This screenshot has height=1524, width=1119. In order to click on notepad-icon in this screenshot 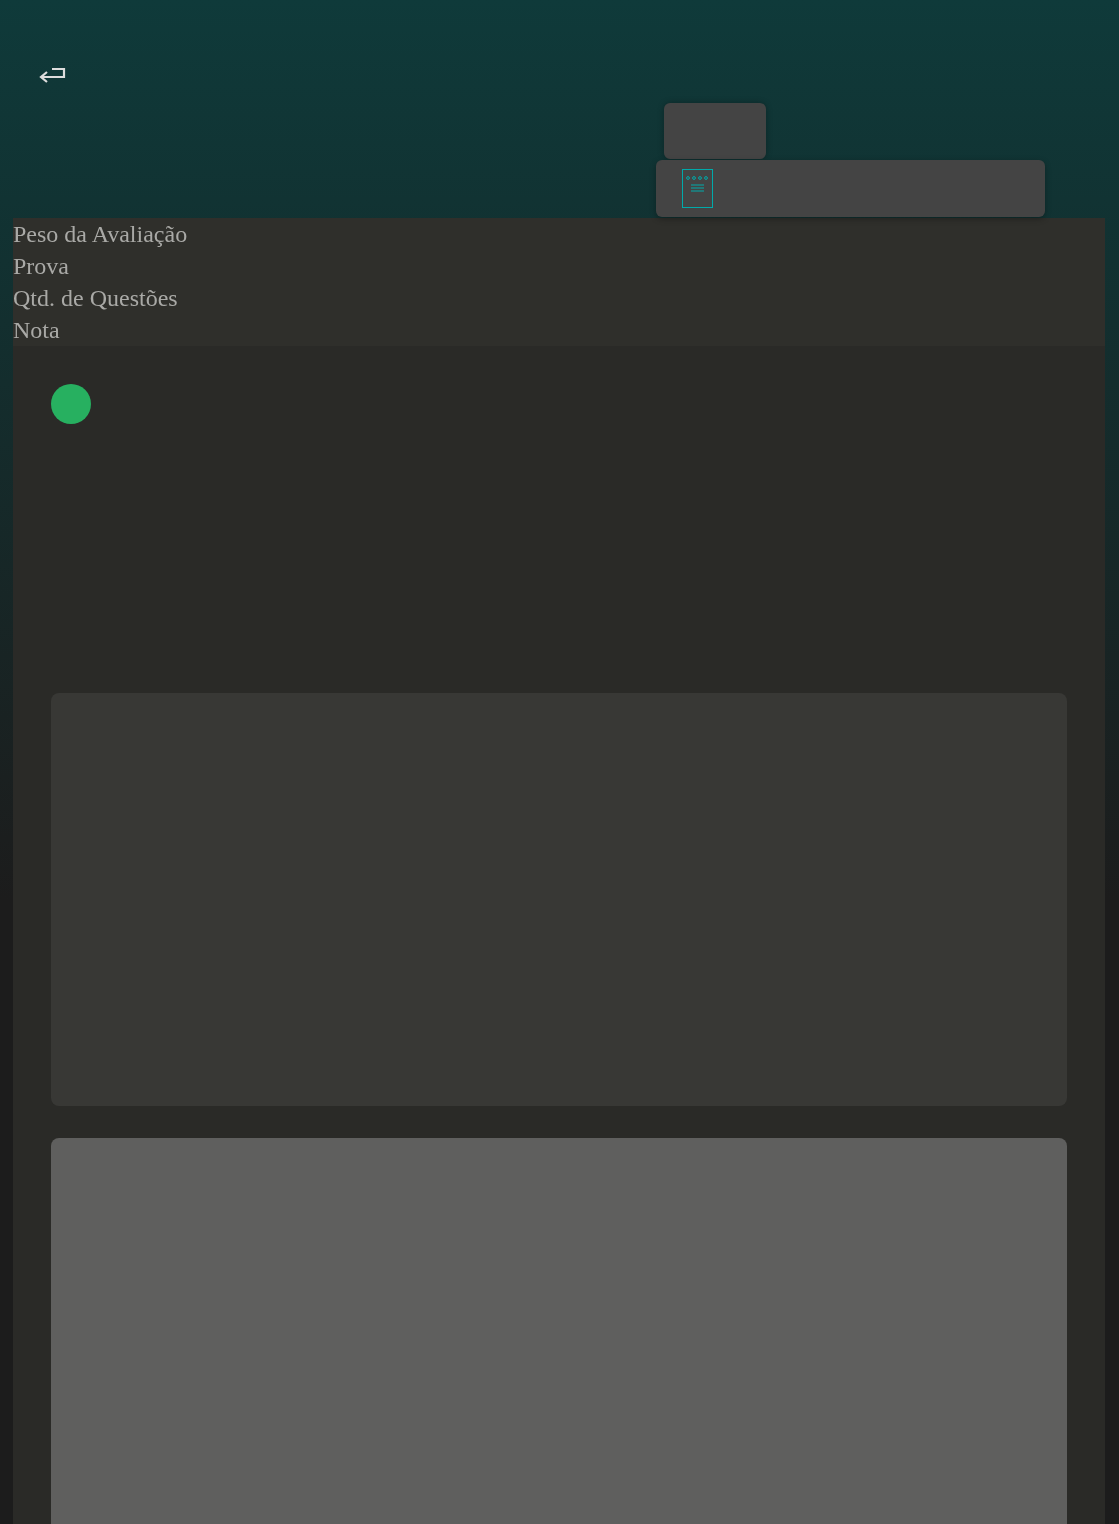, I will do `click(697, 188)`.